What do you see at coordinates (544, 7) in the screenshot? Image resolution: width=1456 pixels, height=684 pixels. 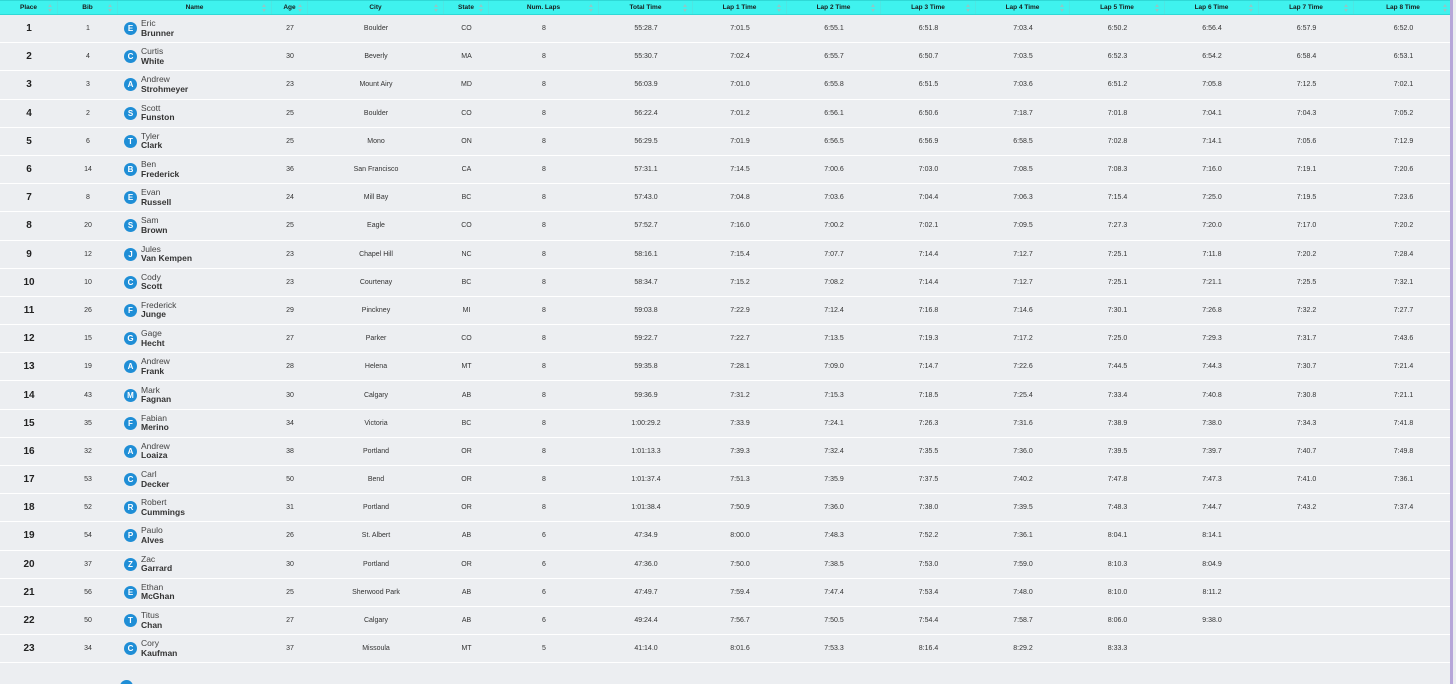 I see `column-header-num-laps: Num. Laps` at bounding box center [544, 7].